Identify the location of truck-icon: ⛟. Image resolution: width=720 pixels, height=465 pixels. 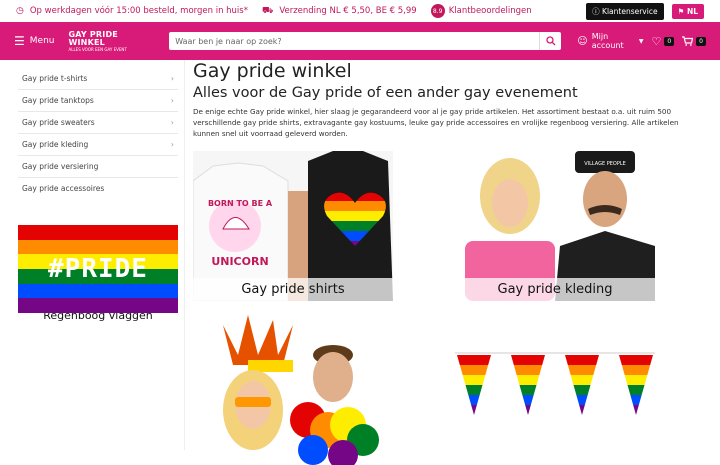
(267, 10).